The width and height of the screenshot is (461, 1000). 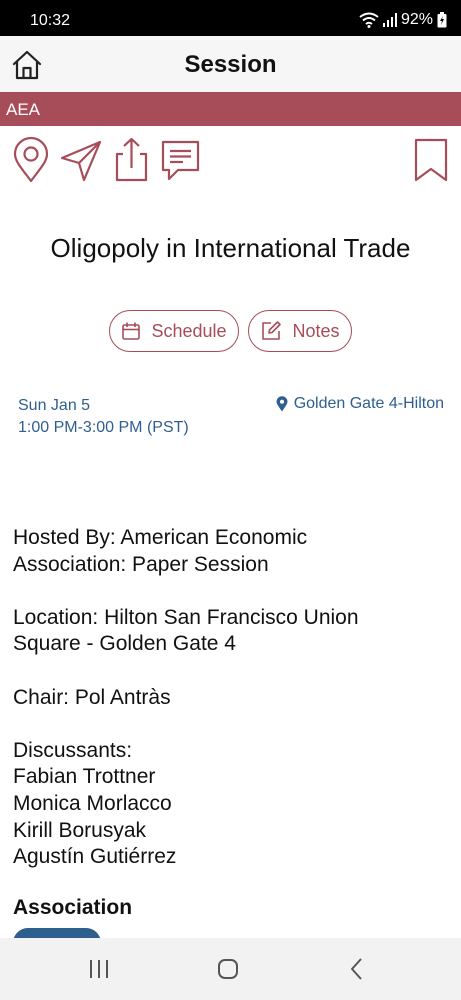 I want to click on home-nav-button, so click(x=228, y=969).